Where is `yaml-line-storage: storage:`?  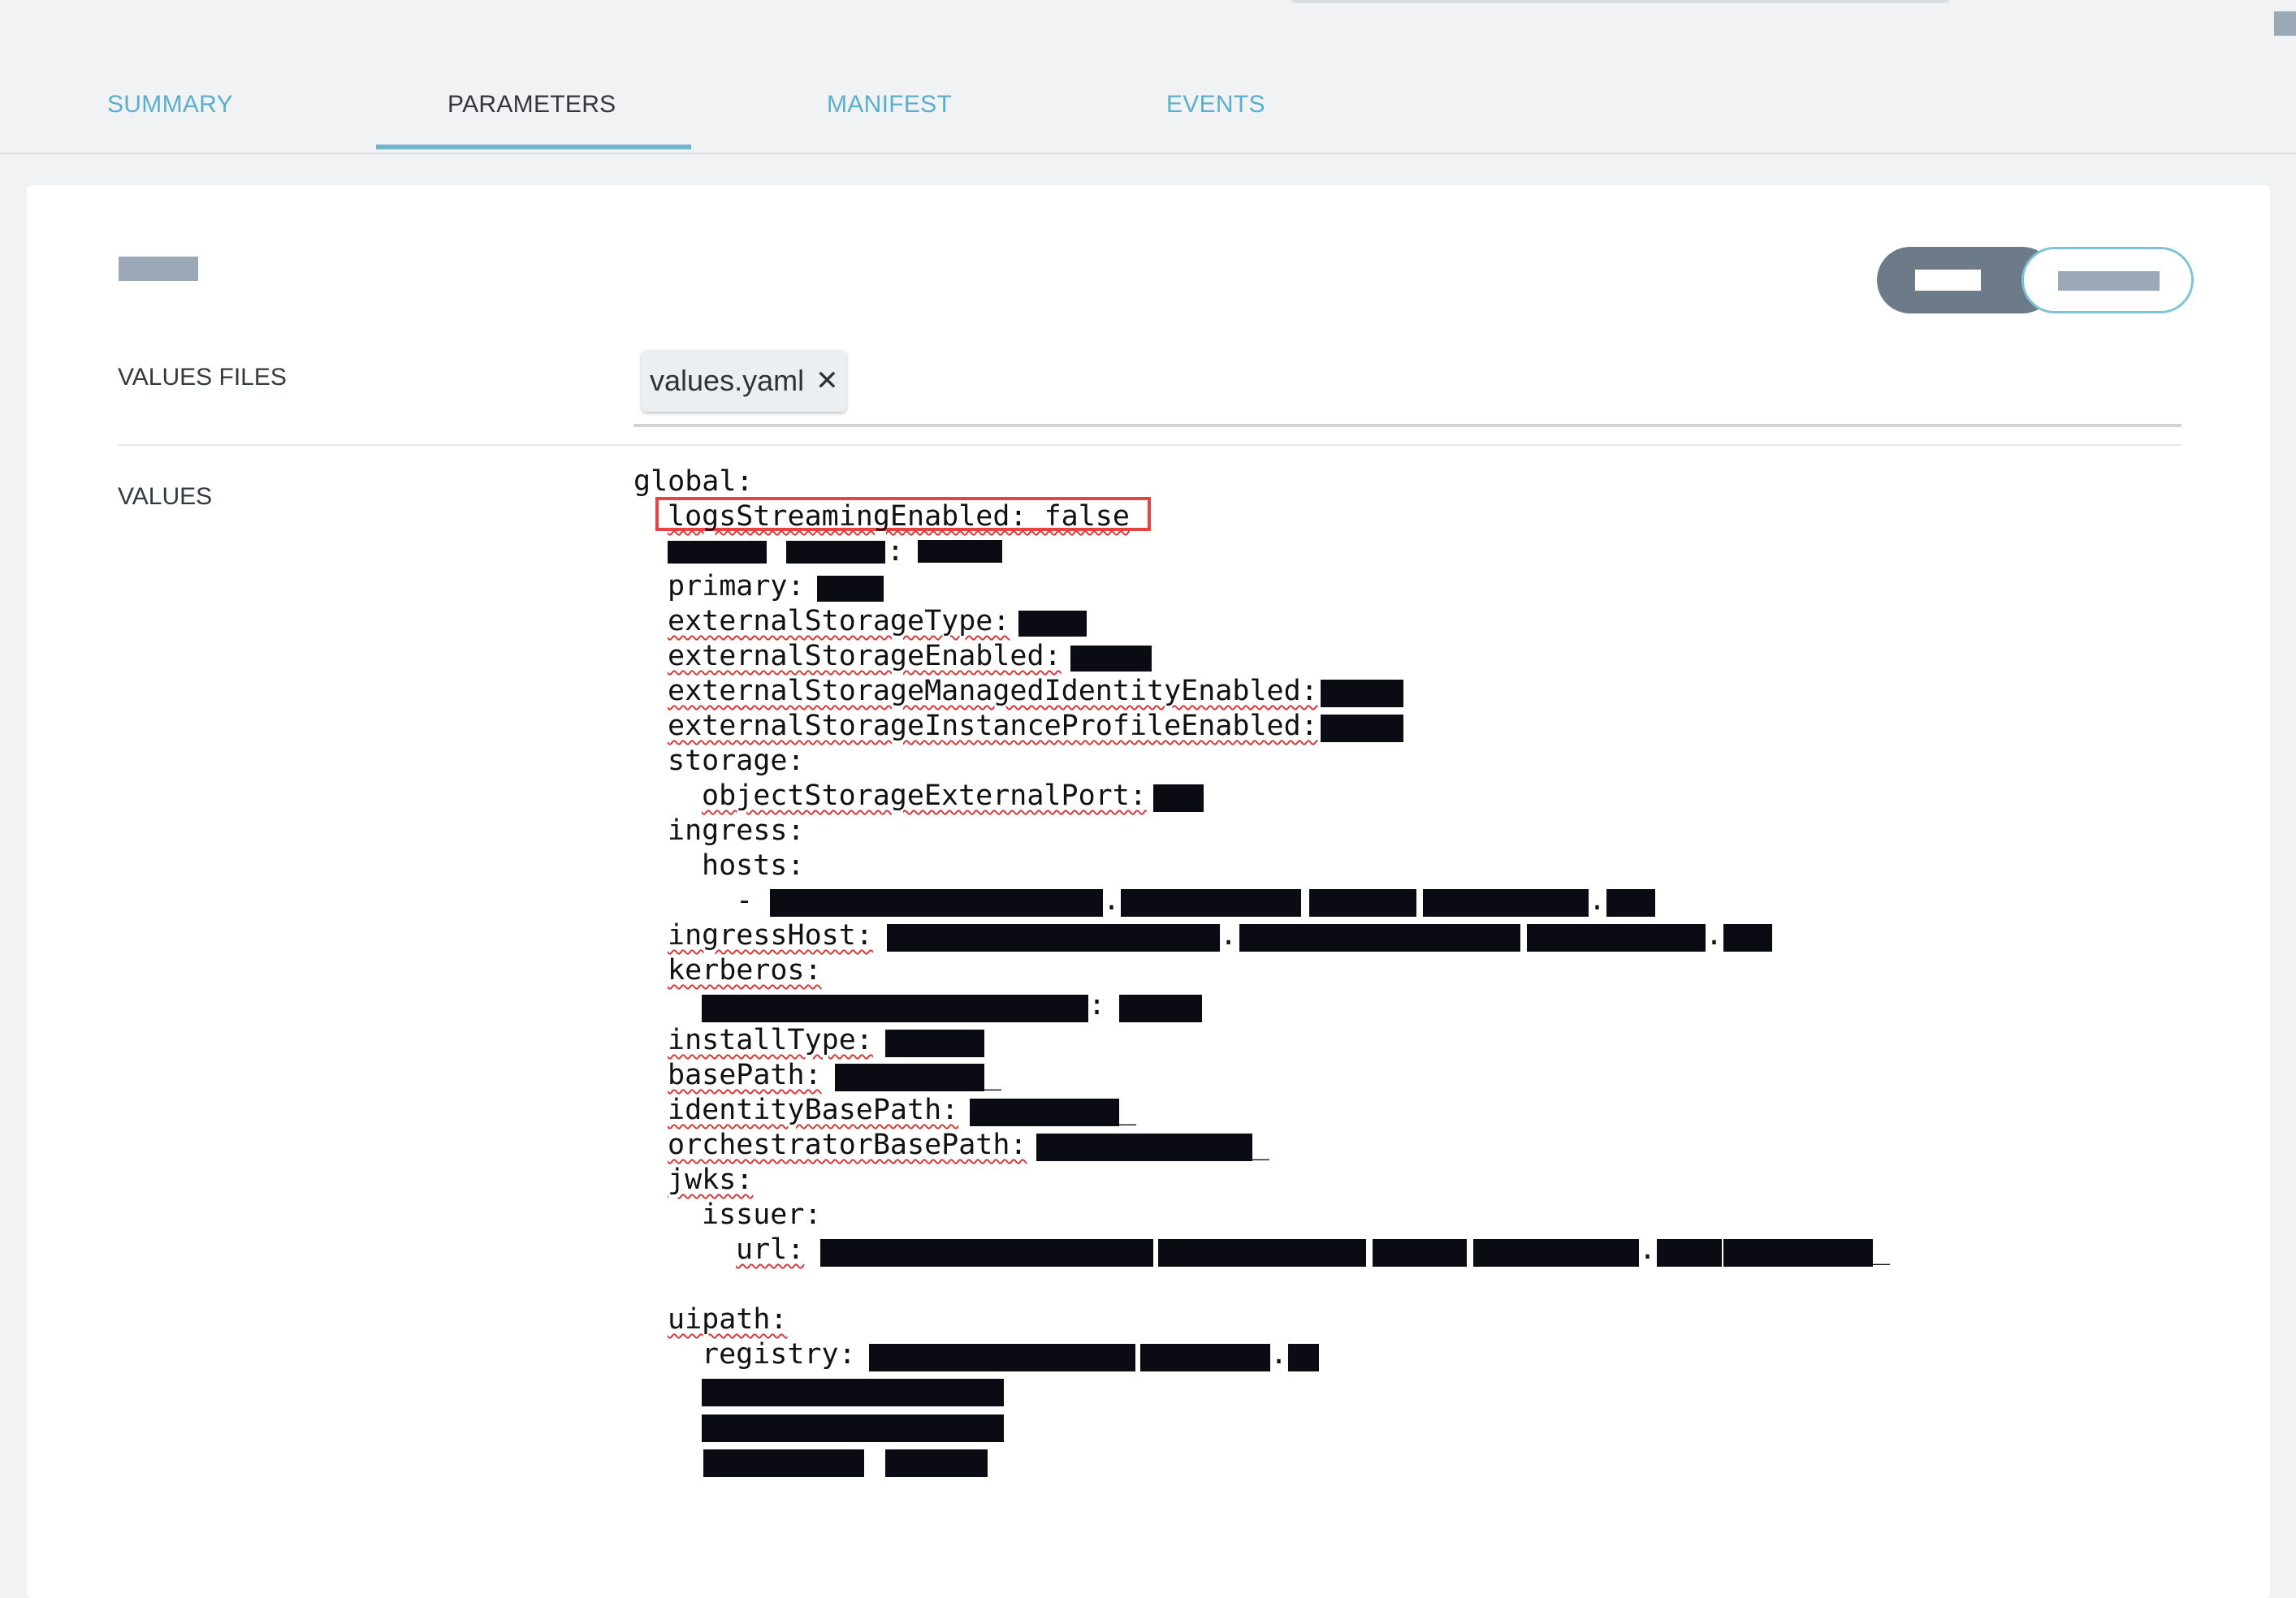 yaml-line-storage: storage: is located at coordinates (736, 761).